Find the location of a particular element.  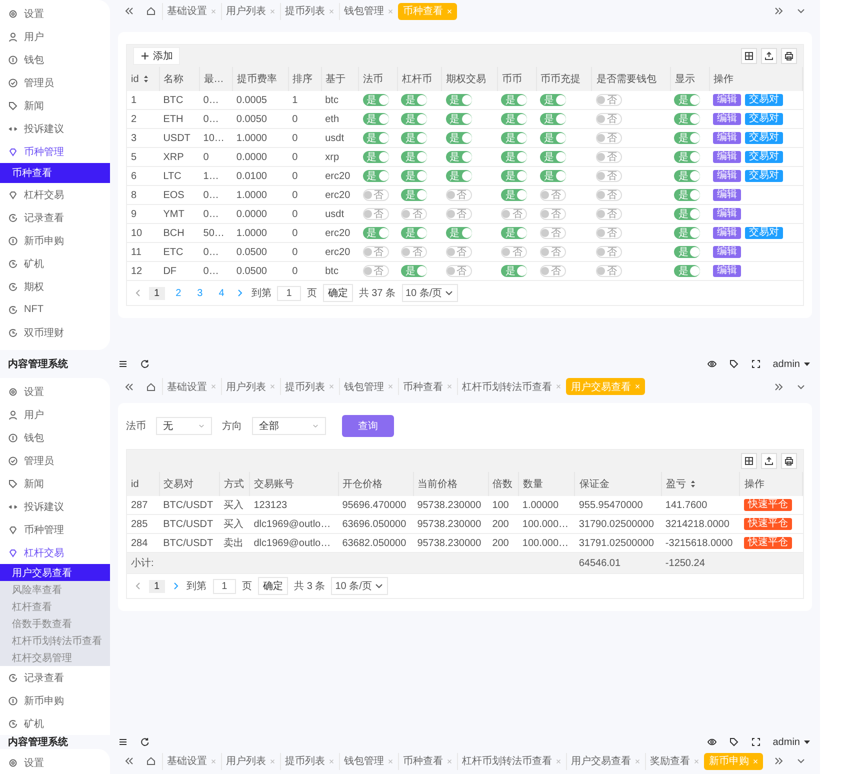

page-tab: 基础设置 is located at coordinates (191, 386).